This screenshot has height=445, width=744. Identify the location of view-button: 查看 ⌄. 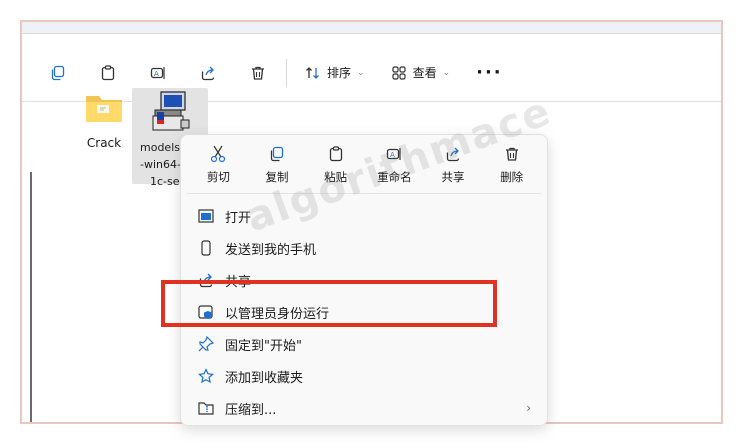
(421, 73).